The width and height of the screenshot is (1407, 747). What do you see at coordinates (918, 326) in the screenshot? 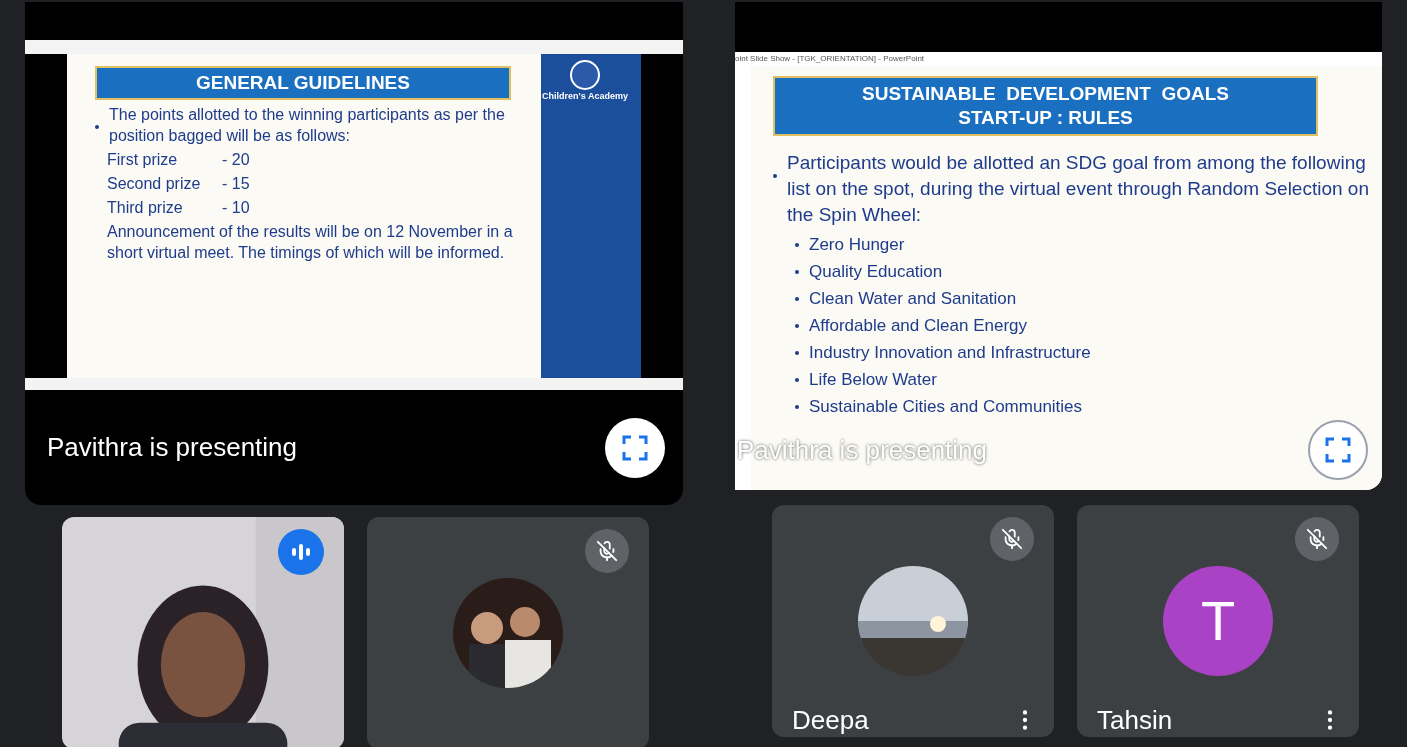
I see `goal-item: Affordable and Clean Energy` at bounding box center [918, 326].